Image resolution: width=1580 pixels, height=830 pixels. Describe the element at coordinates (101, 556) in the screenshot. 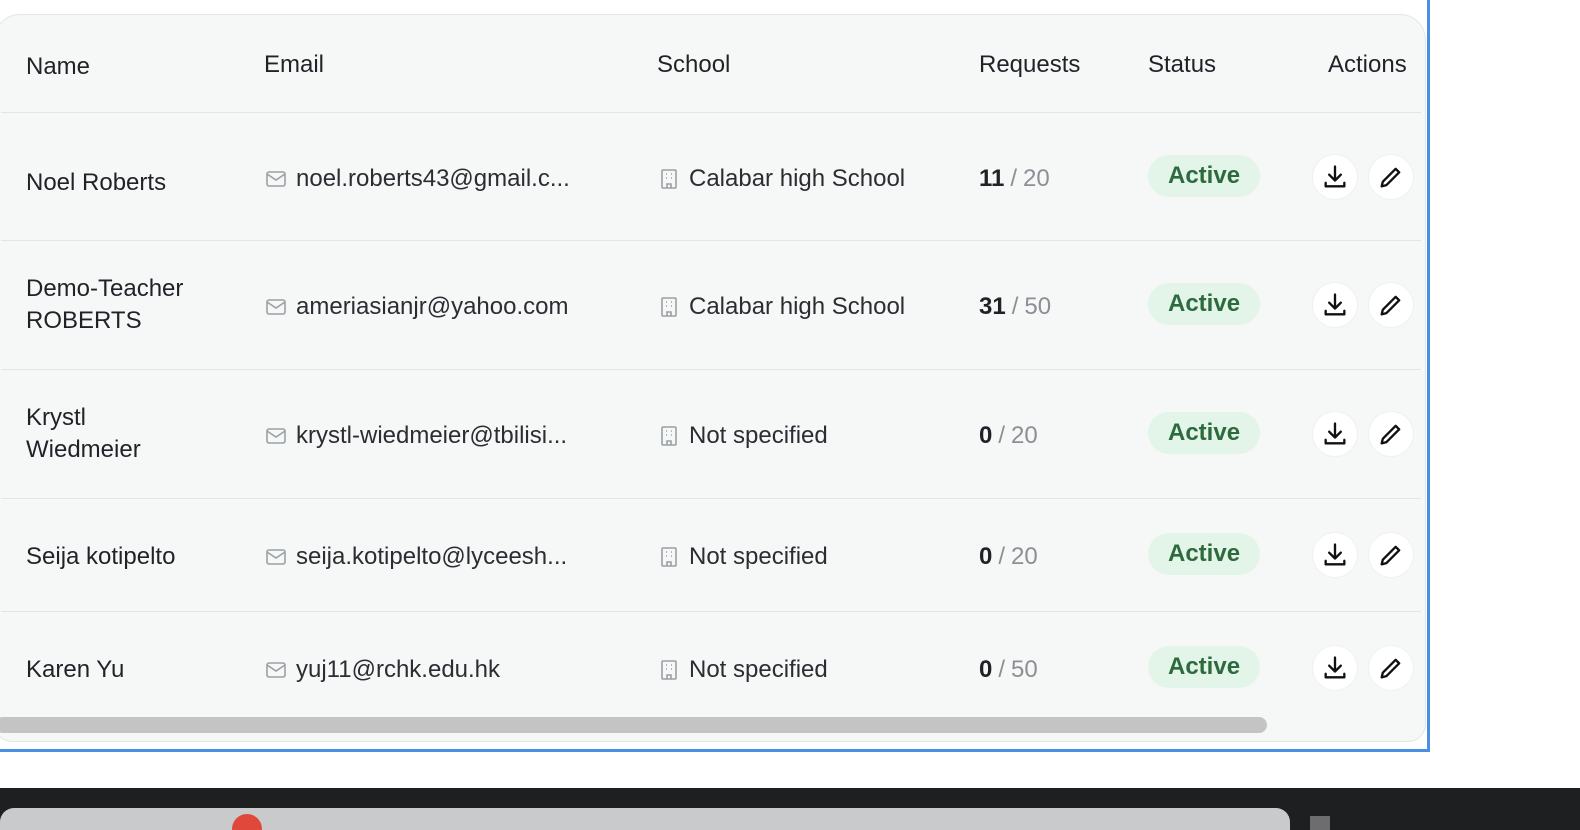

I see `user-name: Seija kotipelto` at that location.